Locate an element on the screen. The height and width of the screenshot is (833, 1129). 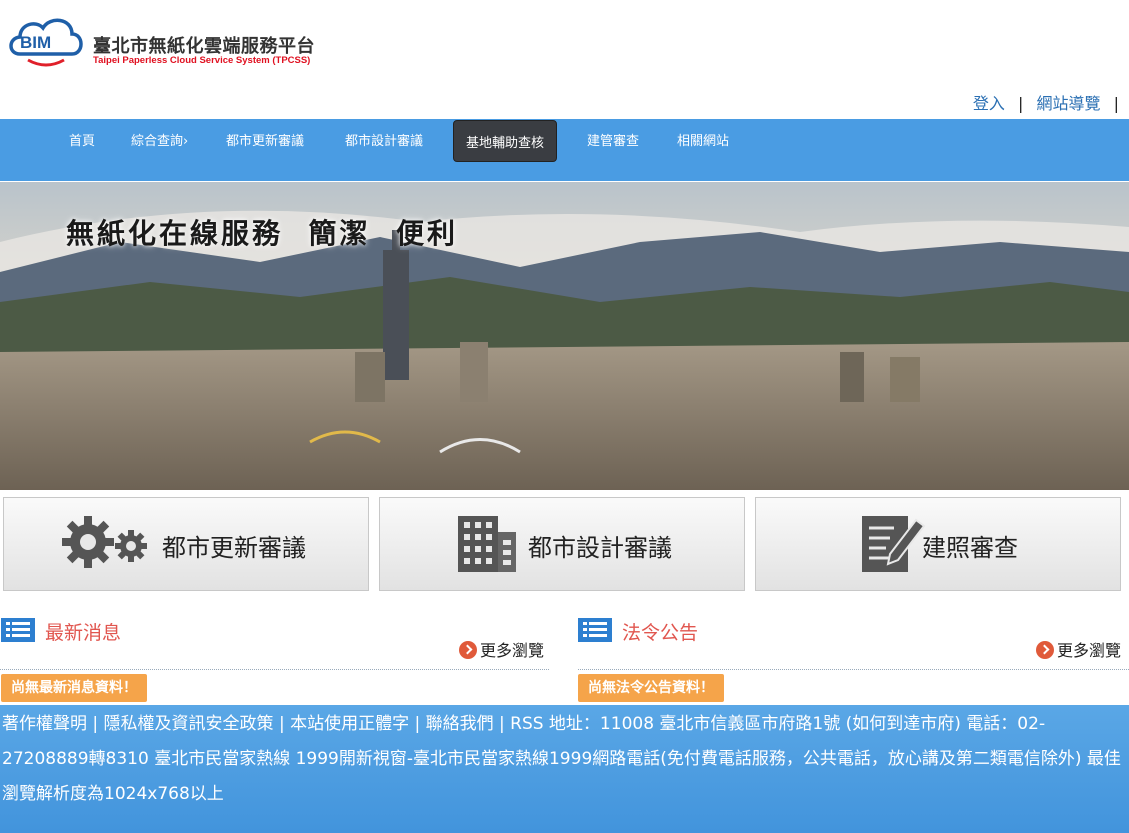
card-label: 都市更新審議 is located at coordinates (234, 548).